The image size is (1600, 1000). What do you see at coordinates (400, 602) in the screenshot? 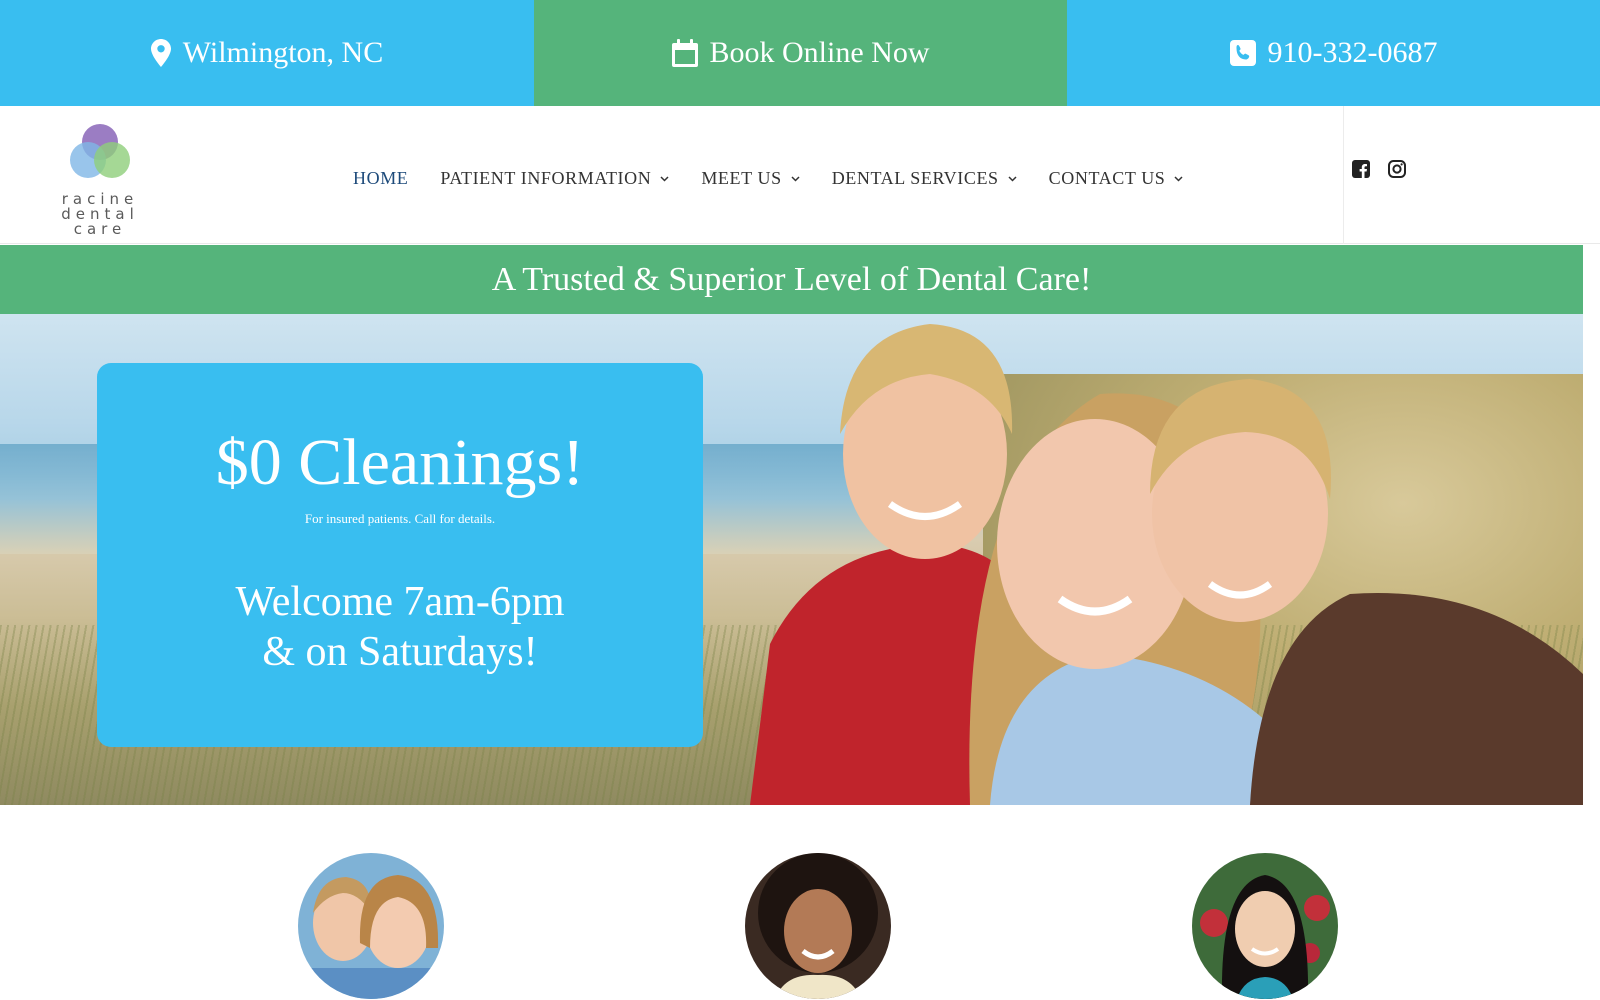
I see `promo-hours-line-1: Welcome 7am-6pm` at bounding box center [400, 602].